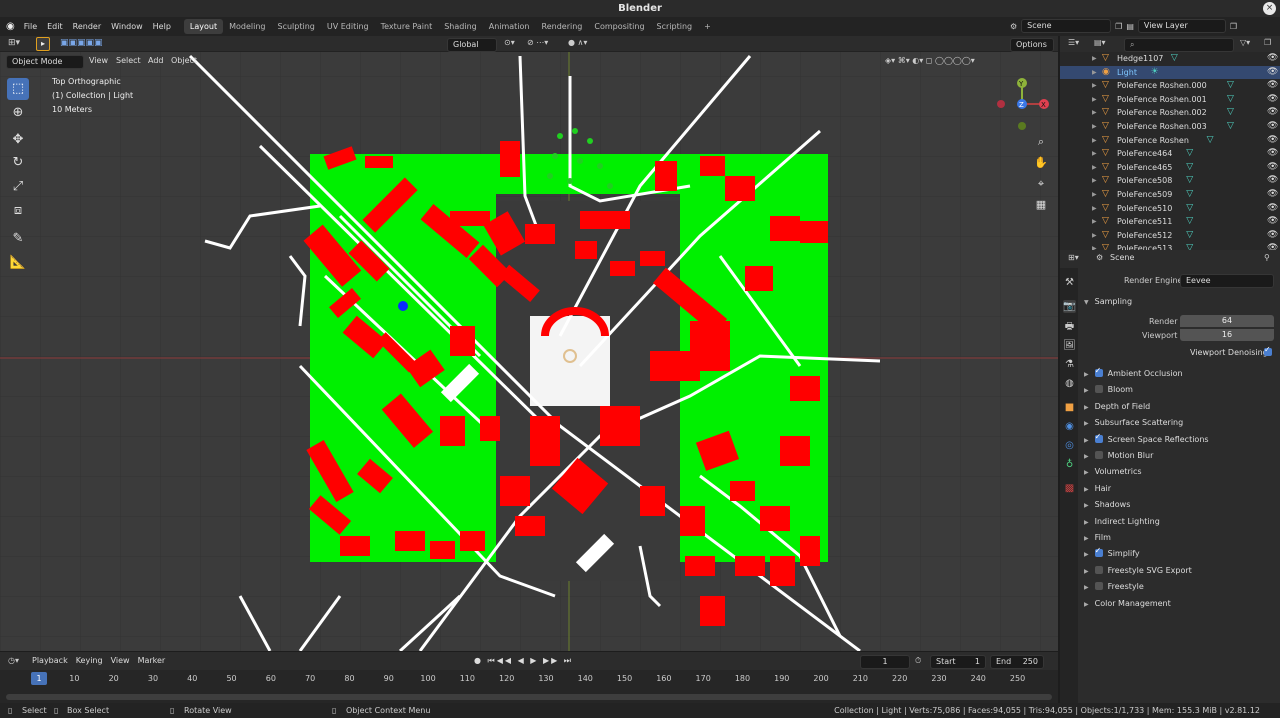  I want to click on outliner-row: ▶ ▽ PoleFence Roshen.002 ▽ 👁, so click(1170, 113).